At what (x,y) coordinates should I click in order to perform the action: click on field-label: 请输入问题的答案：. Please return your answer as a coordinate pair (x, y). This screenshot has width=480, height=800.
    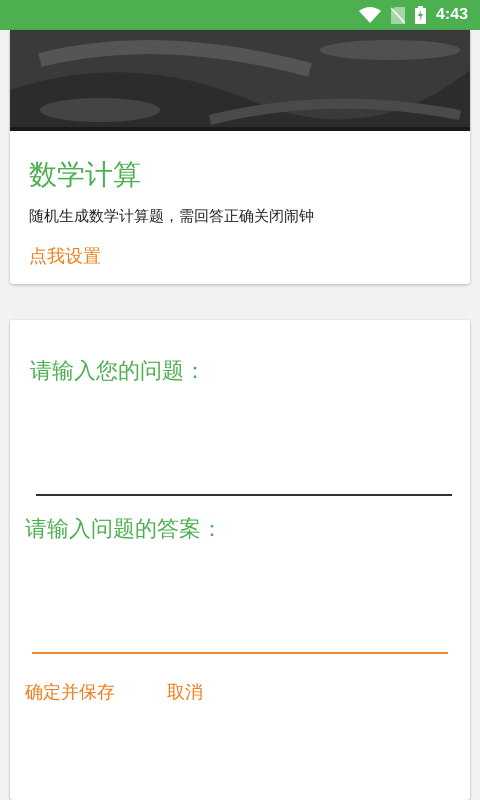
    Looking at the image, I should click on (124, 530).